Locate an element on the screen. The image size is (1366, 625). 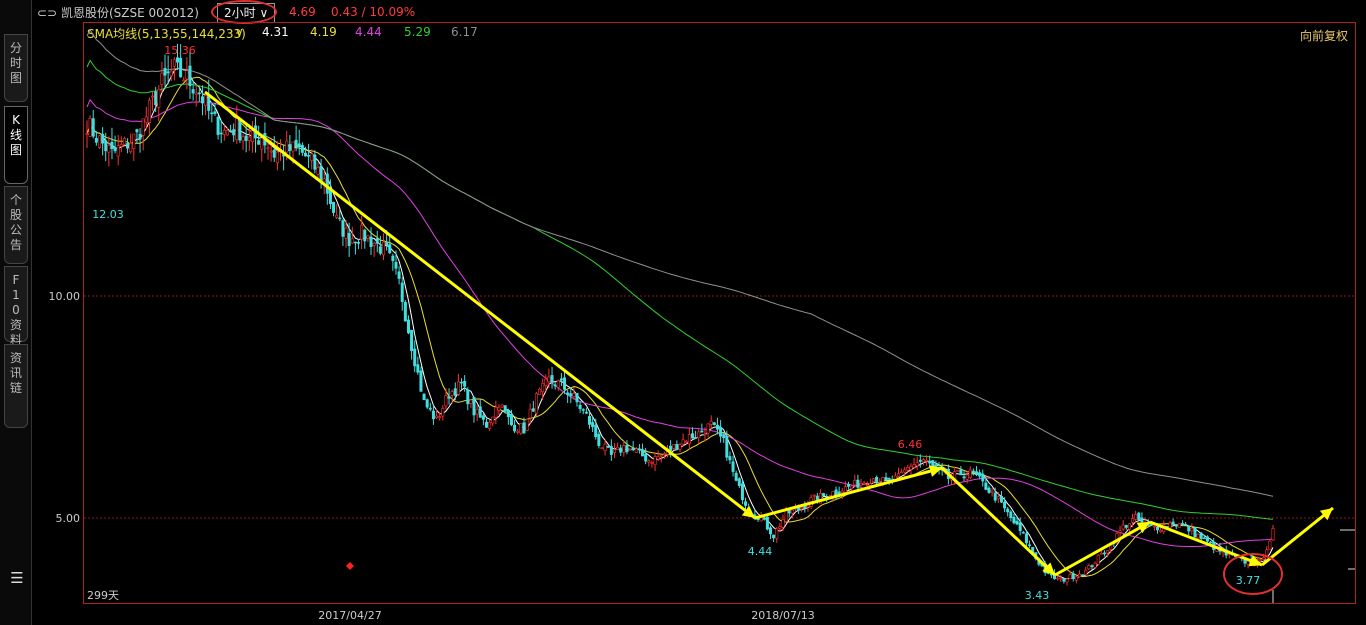
low-label-3: 3.77 is located at coordinates (1248, 580).